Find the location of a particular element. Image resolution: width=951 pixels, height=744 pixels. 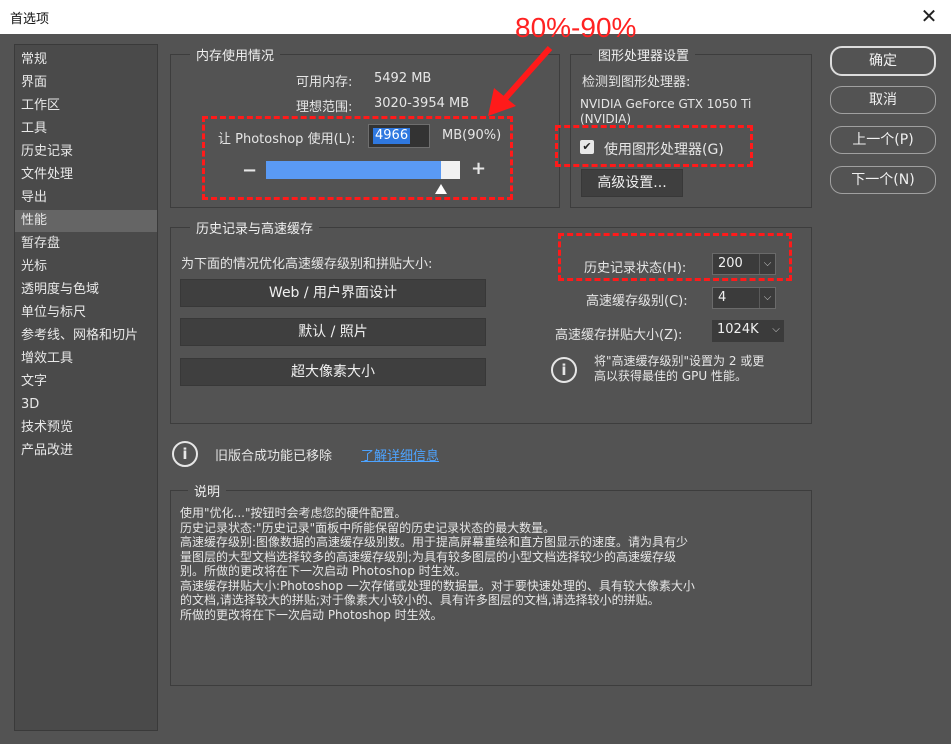

tile-size-value: 1024K is located at coordinates (738, 329).